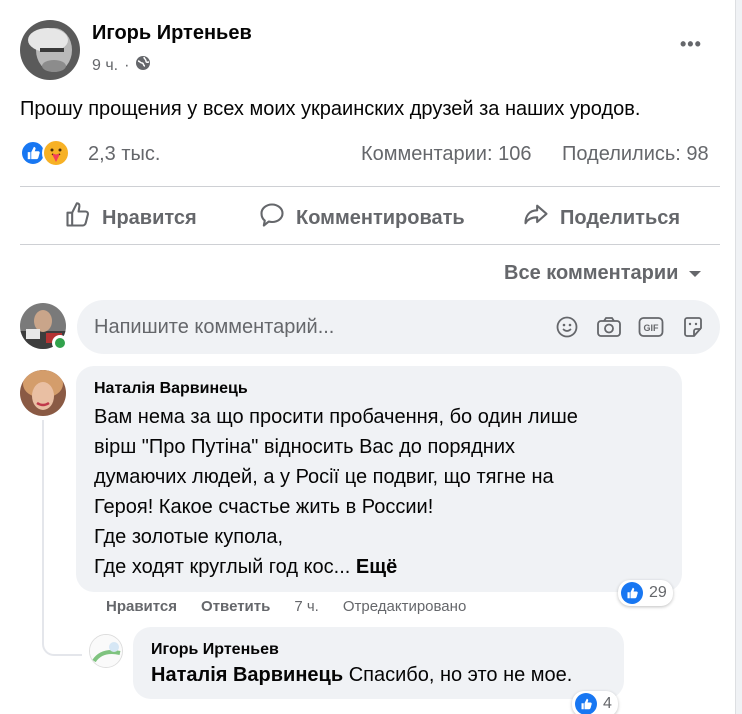 The height and width of the screenshot is (714, 742). I want to click on sticker-icon, so click(693, 329).